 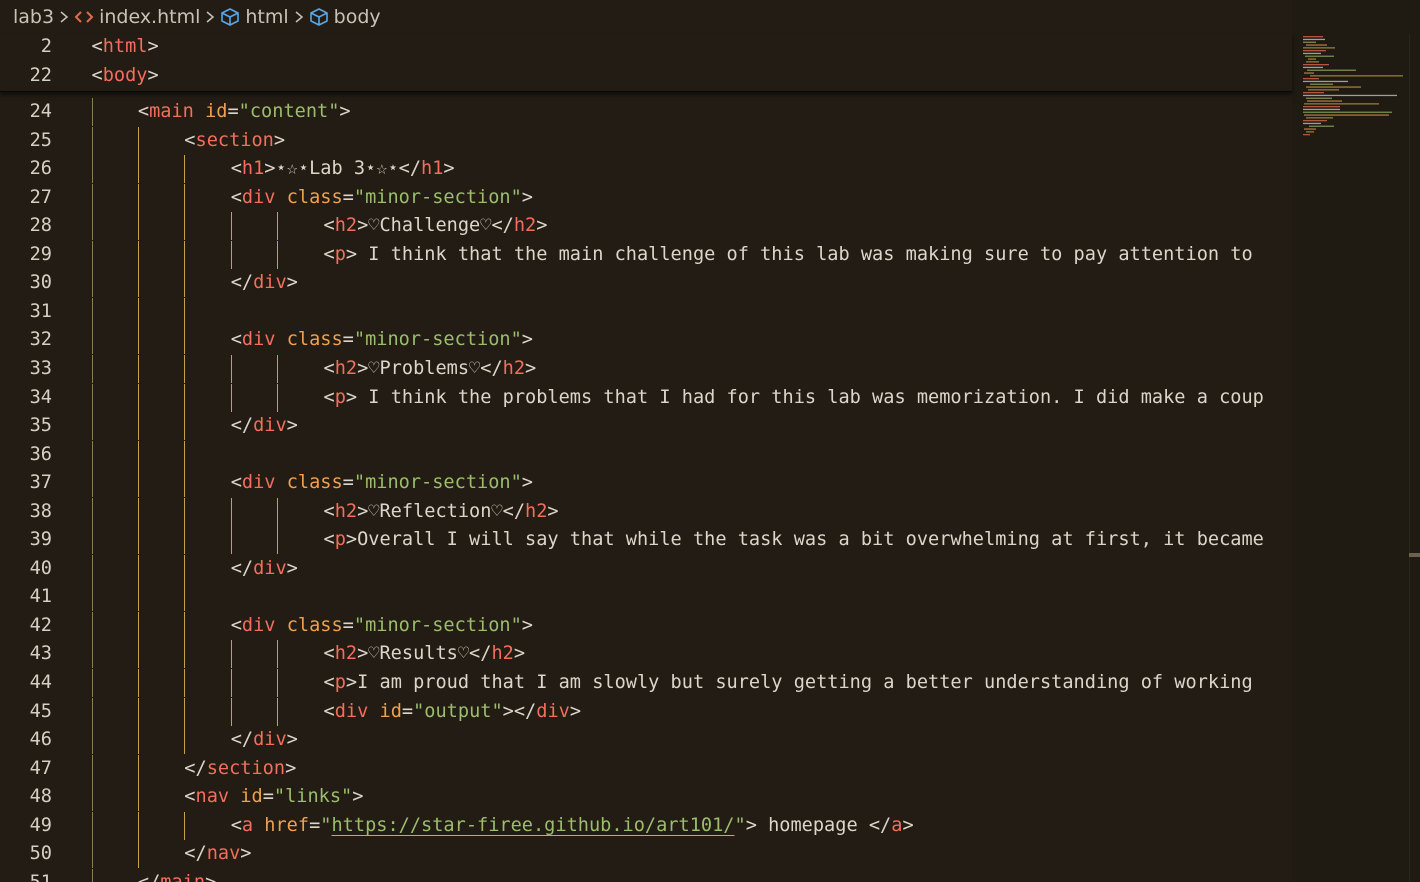 I want to click on code-text: <h1>⋆☆⋆Lab 3⋆☆⋆</h1>, so click(x=343, y=169).